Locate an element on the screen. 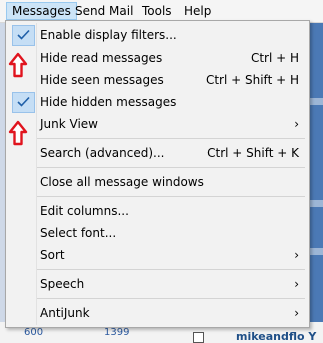  message-icon is located at coordinates (198, 337).